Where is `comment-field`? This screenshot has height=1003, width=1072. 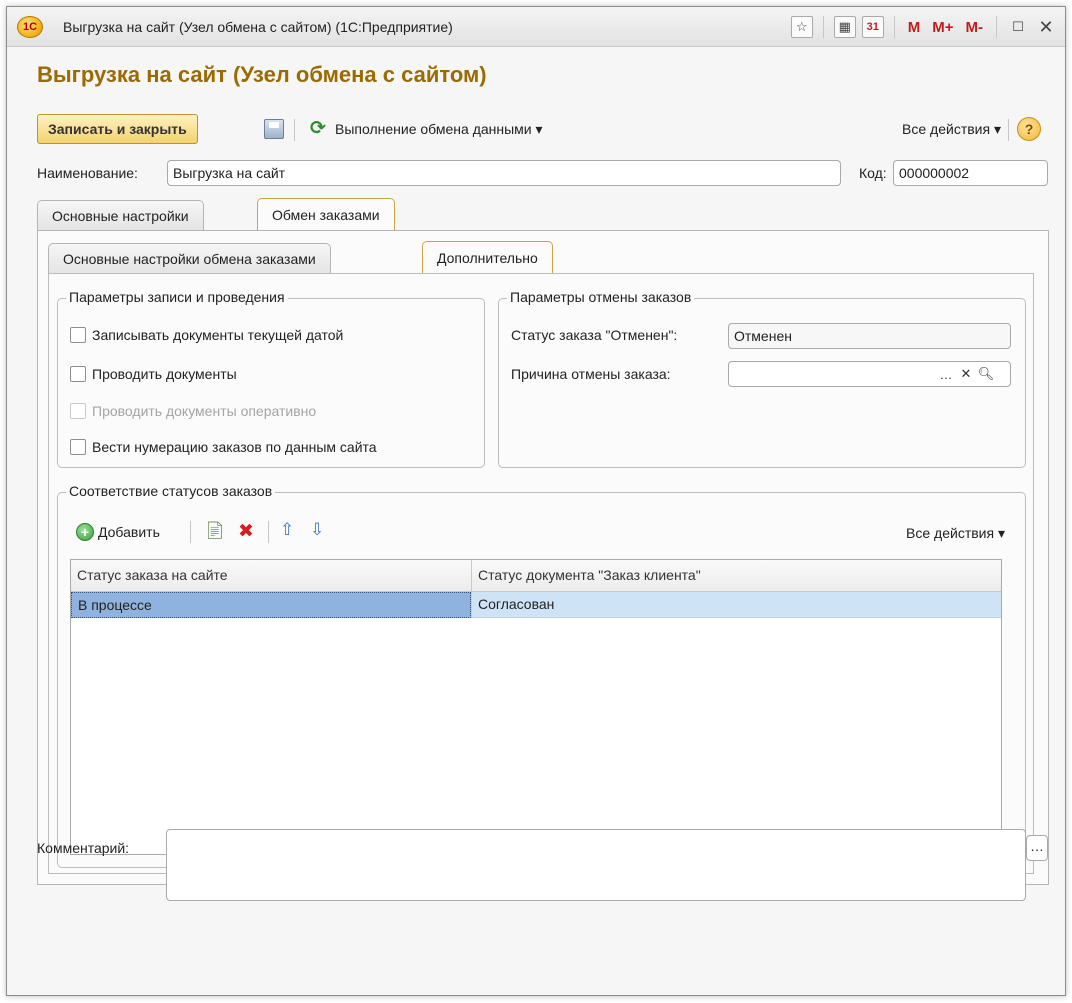
comment-field is located at coordinates (596, 865).